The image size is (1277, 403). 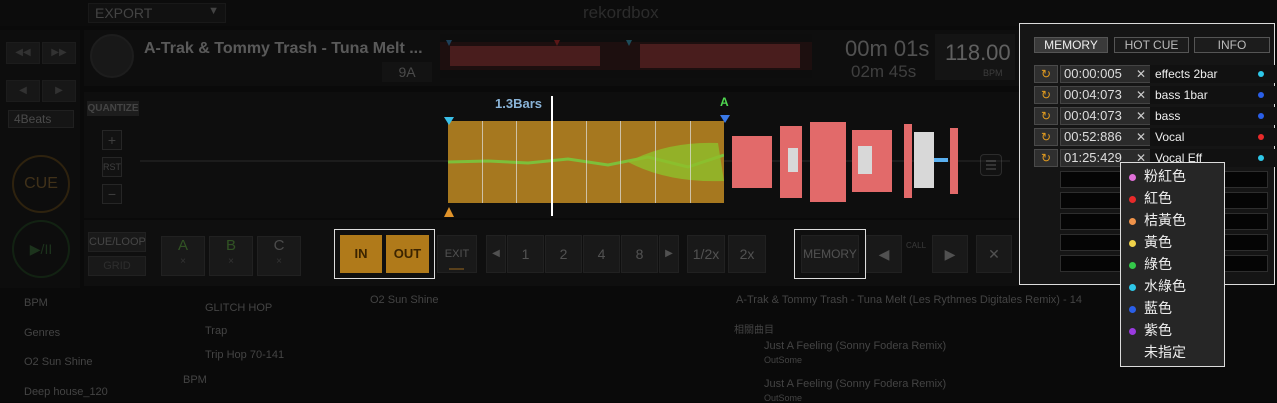 I want to click on orange-dot-icon, so click(x=1132, y=221).